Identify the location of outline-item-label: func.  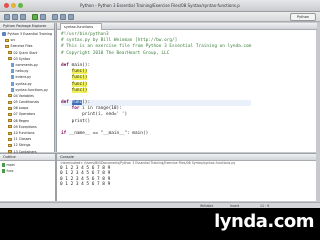
(10, 171).